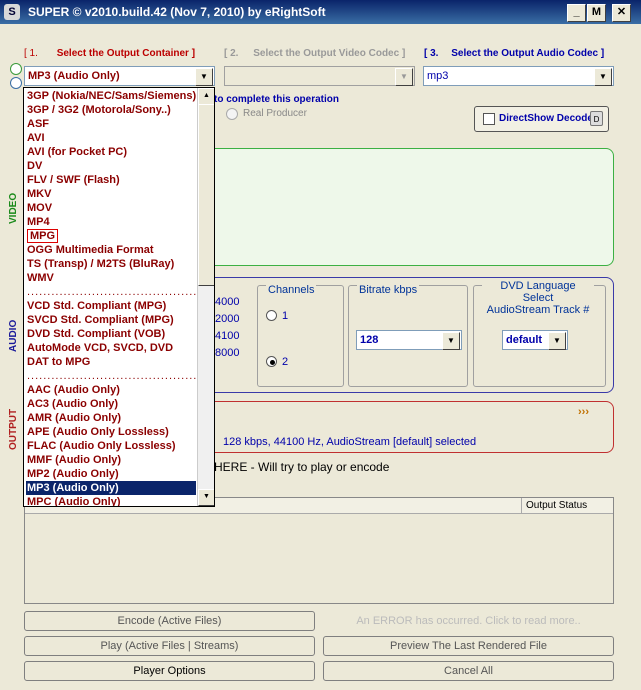 This screenshot has height=690, width=641. I want to click on dropdown-option: AAC (Audio Only), so click(111, 390).